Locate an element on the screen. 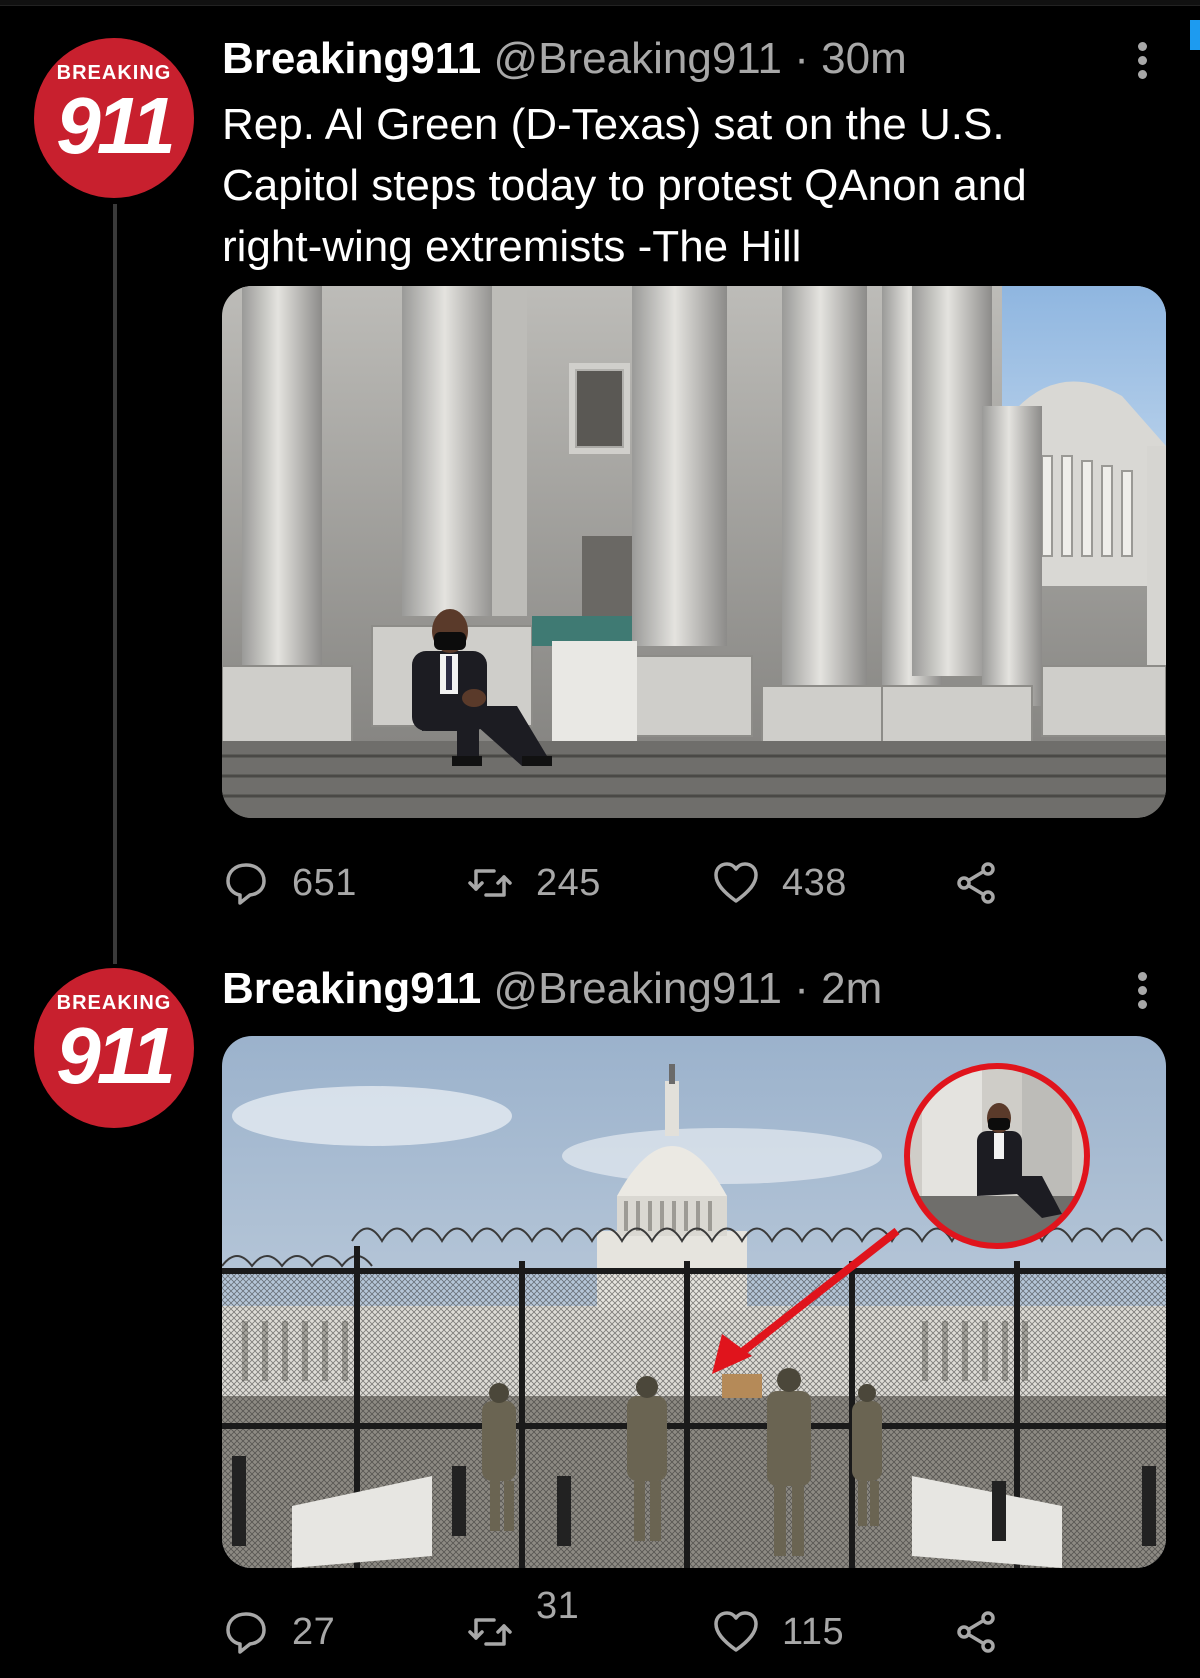  reply-count: 27 is located at coordinates (314, 1631).